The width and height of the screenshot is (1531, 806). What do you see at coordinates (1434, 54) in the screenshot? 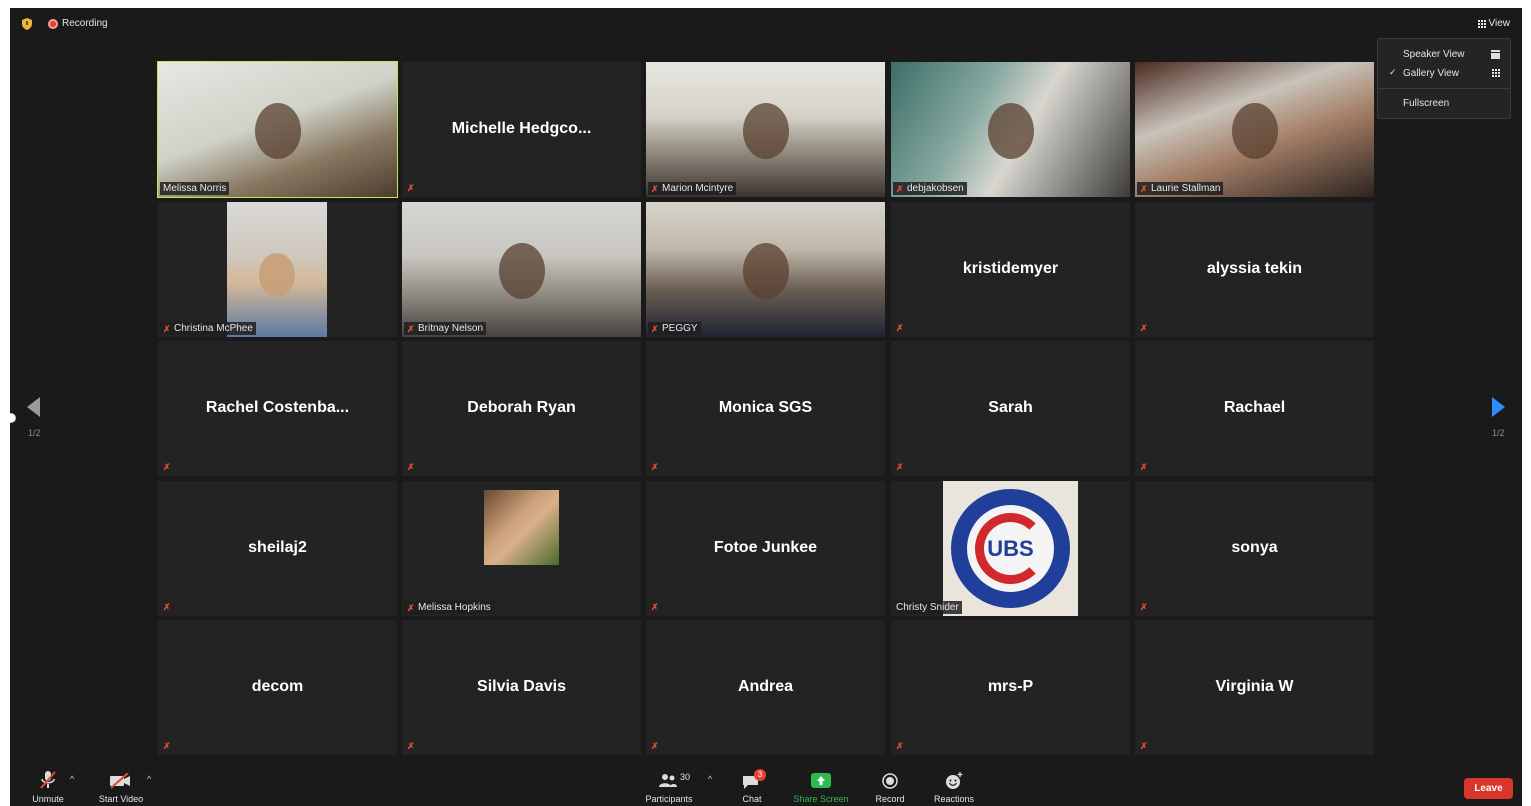
I see `speaker-view-label: Speaker View` at bounding box center [1434, 54].